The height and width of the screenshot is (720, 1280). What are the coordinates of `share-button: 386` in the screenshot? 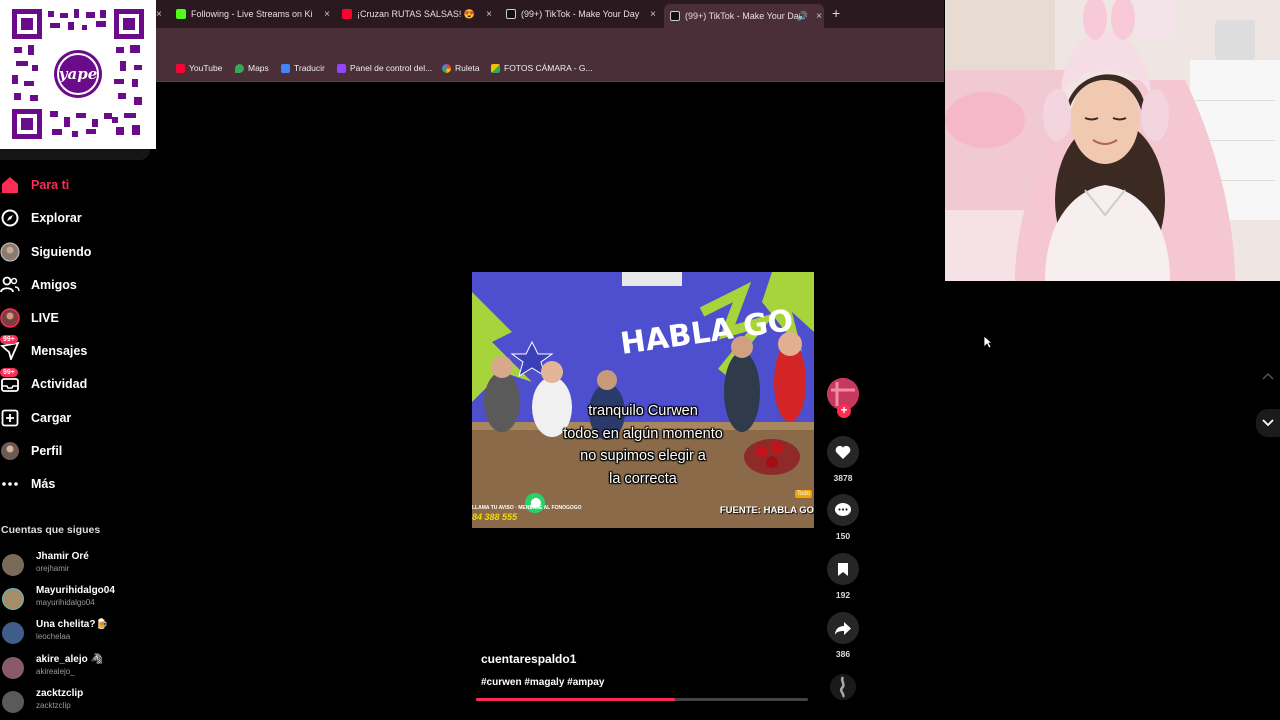 It's located at (843, 635).